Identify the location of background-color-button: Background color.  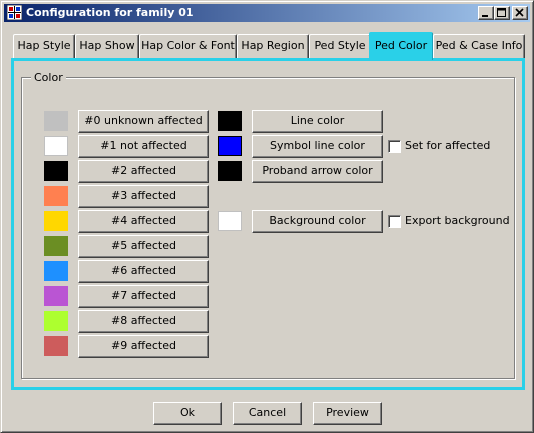
(317, 221).